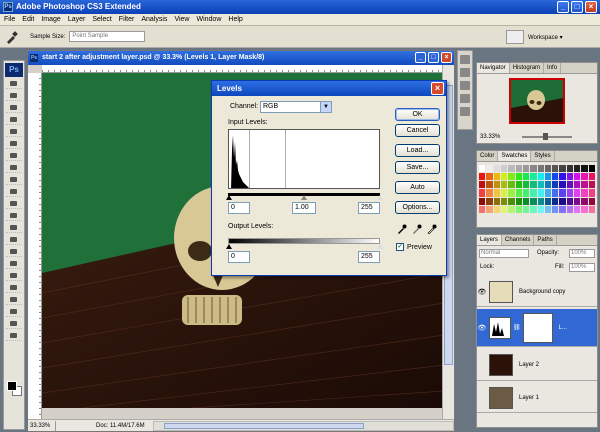  Describe the element at coordinates (208, 19) in the screenshot. I see `menu-window: Window` at that location.